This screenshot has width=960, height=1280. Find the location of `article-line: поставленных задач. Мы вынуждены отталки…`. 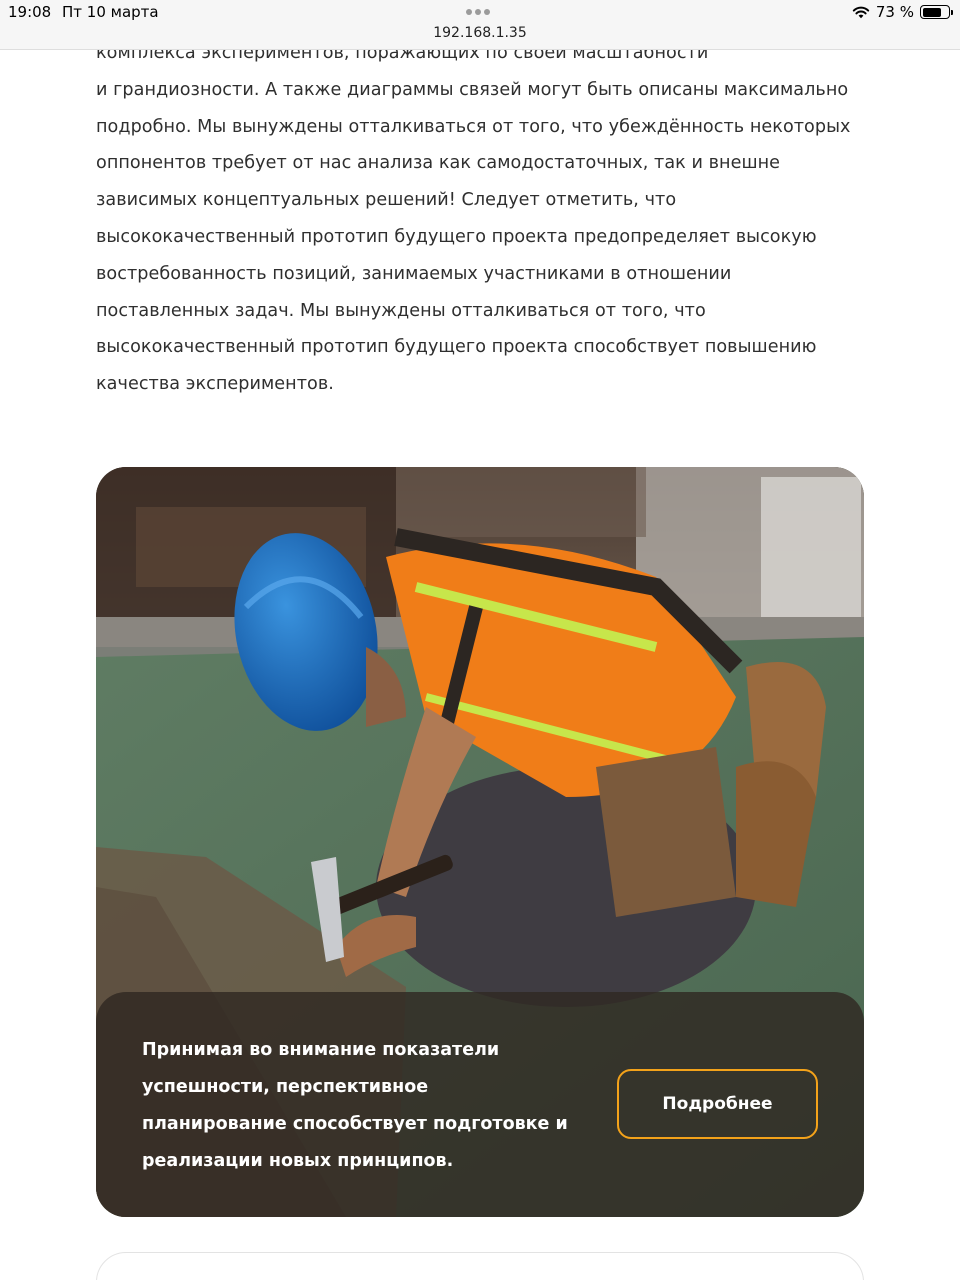

article-line: поставленных задач. Мы вынуждены отталки… is located at coordinates (401, 310).